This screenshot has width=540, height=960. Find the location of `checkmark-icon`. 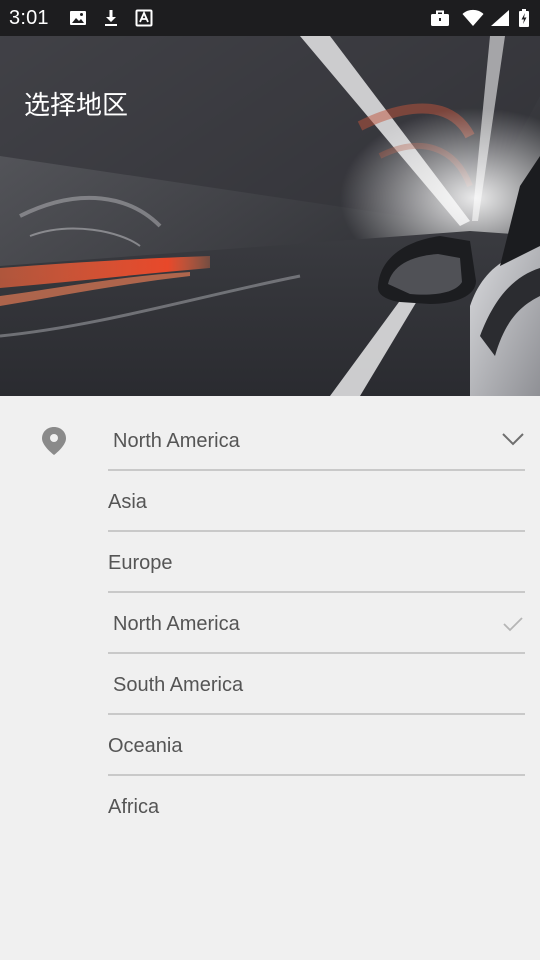

checkmark-icon is located at coordinates (513, 624).